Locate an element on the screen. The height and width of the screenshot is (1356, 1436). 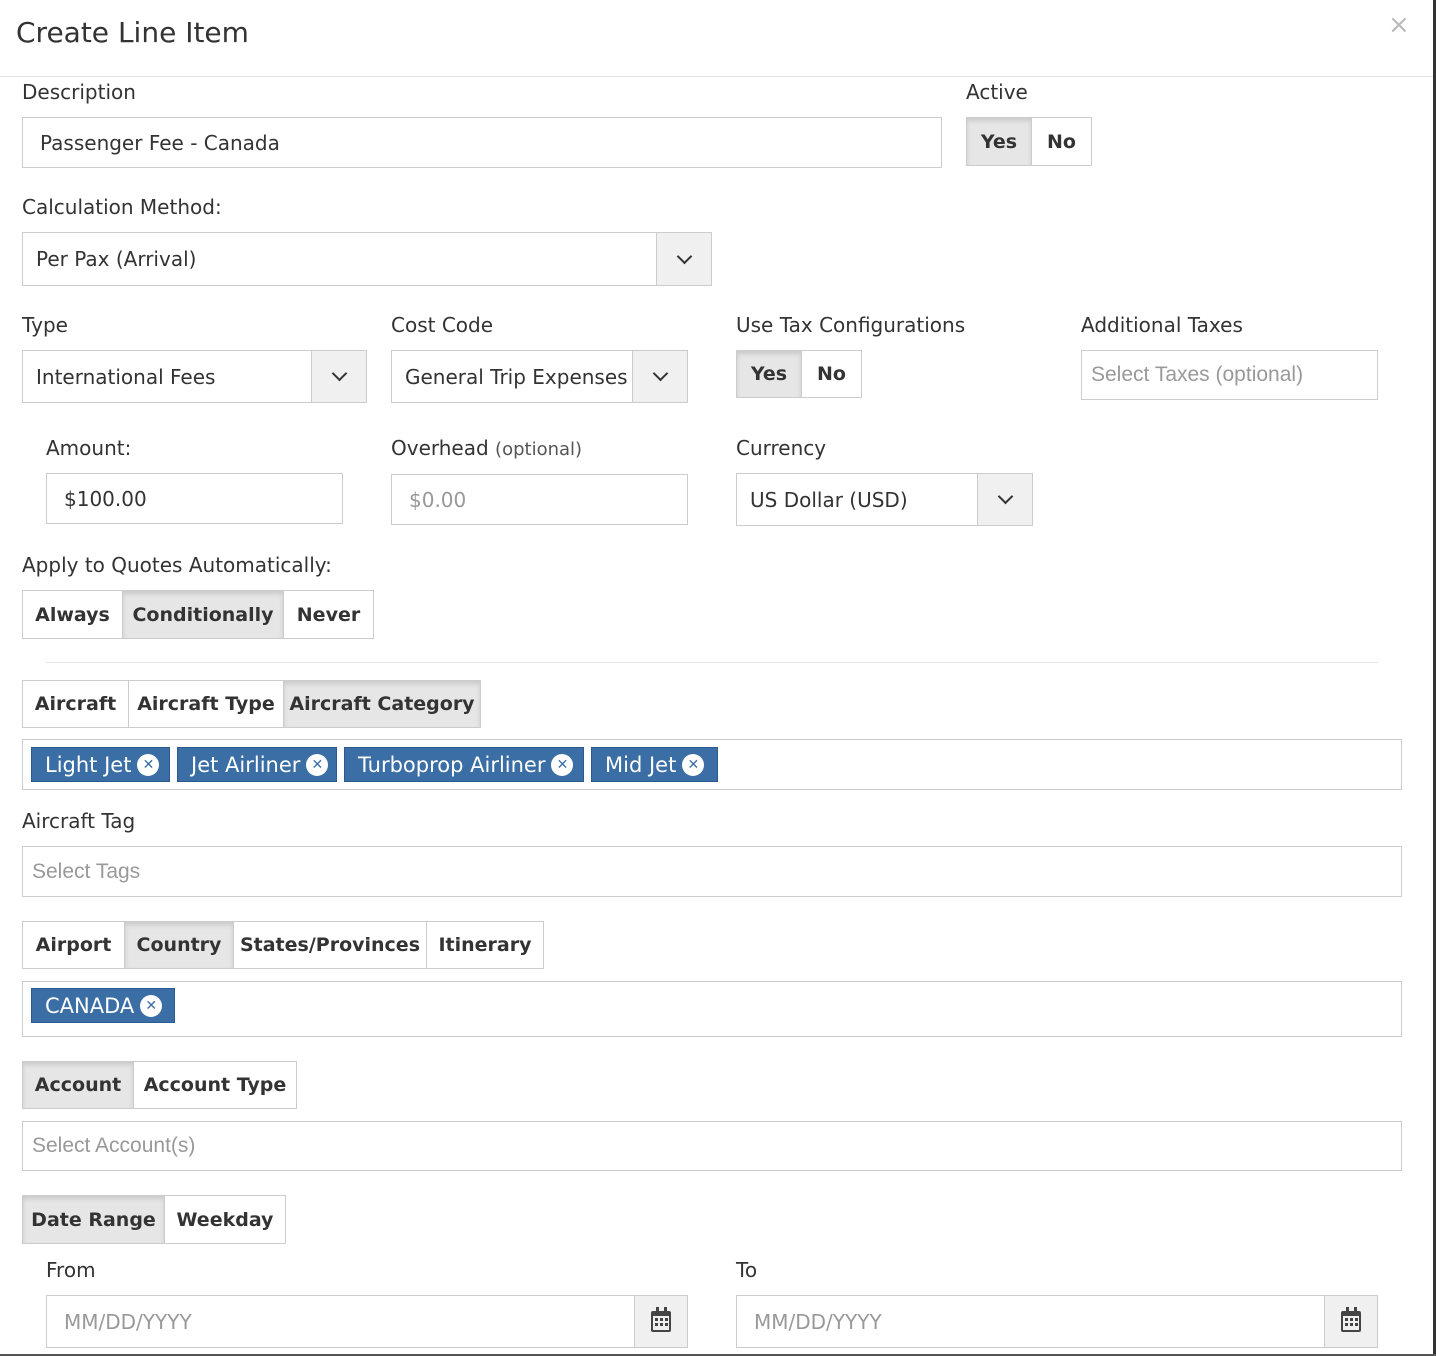
tag-label: Mid Jet is located at coordinates (641, 764).